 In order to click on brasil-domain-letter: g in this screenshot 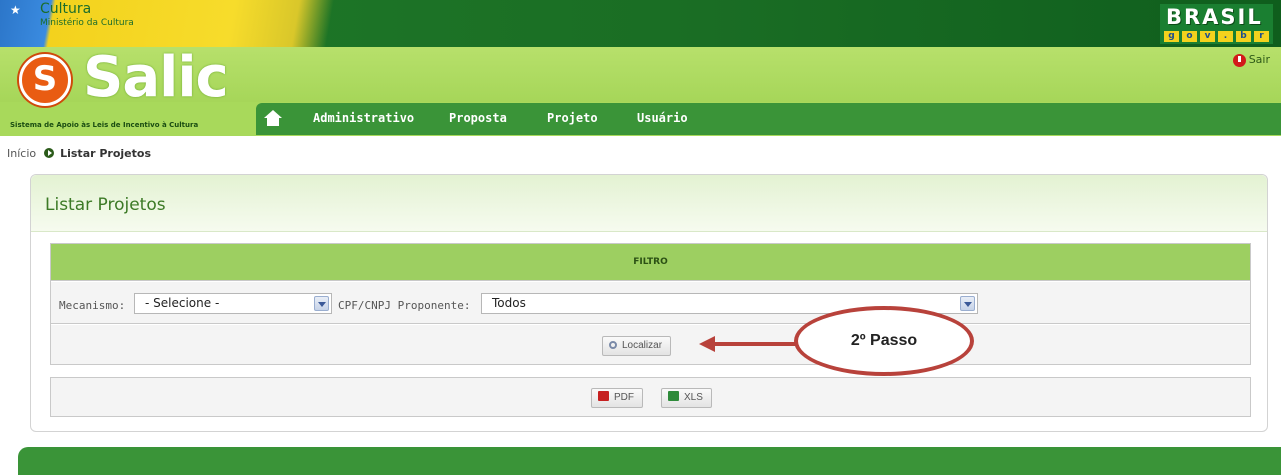, I will do `click(1171, 36)`.